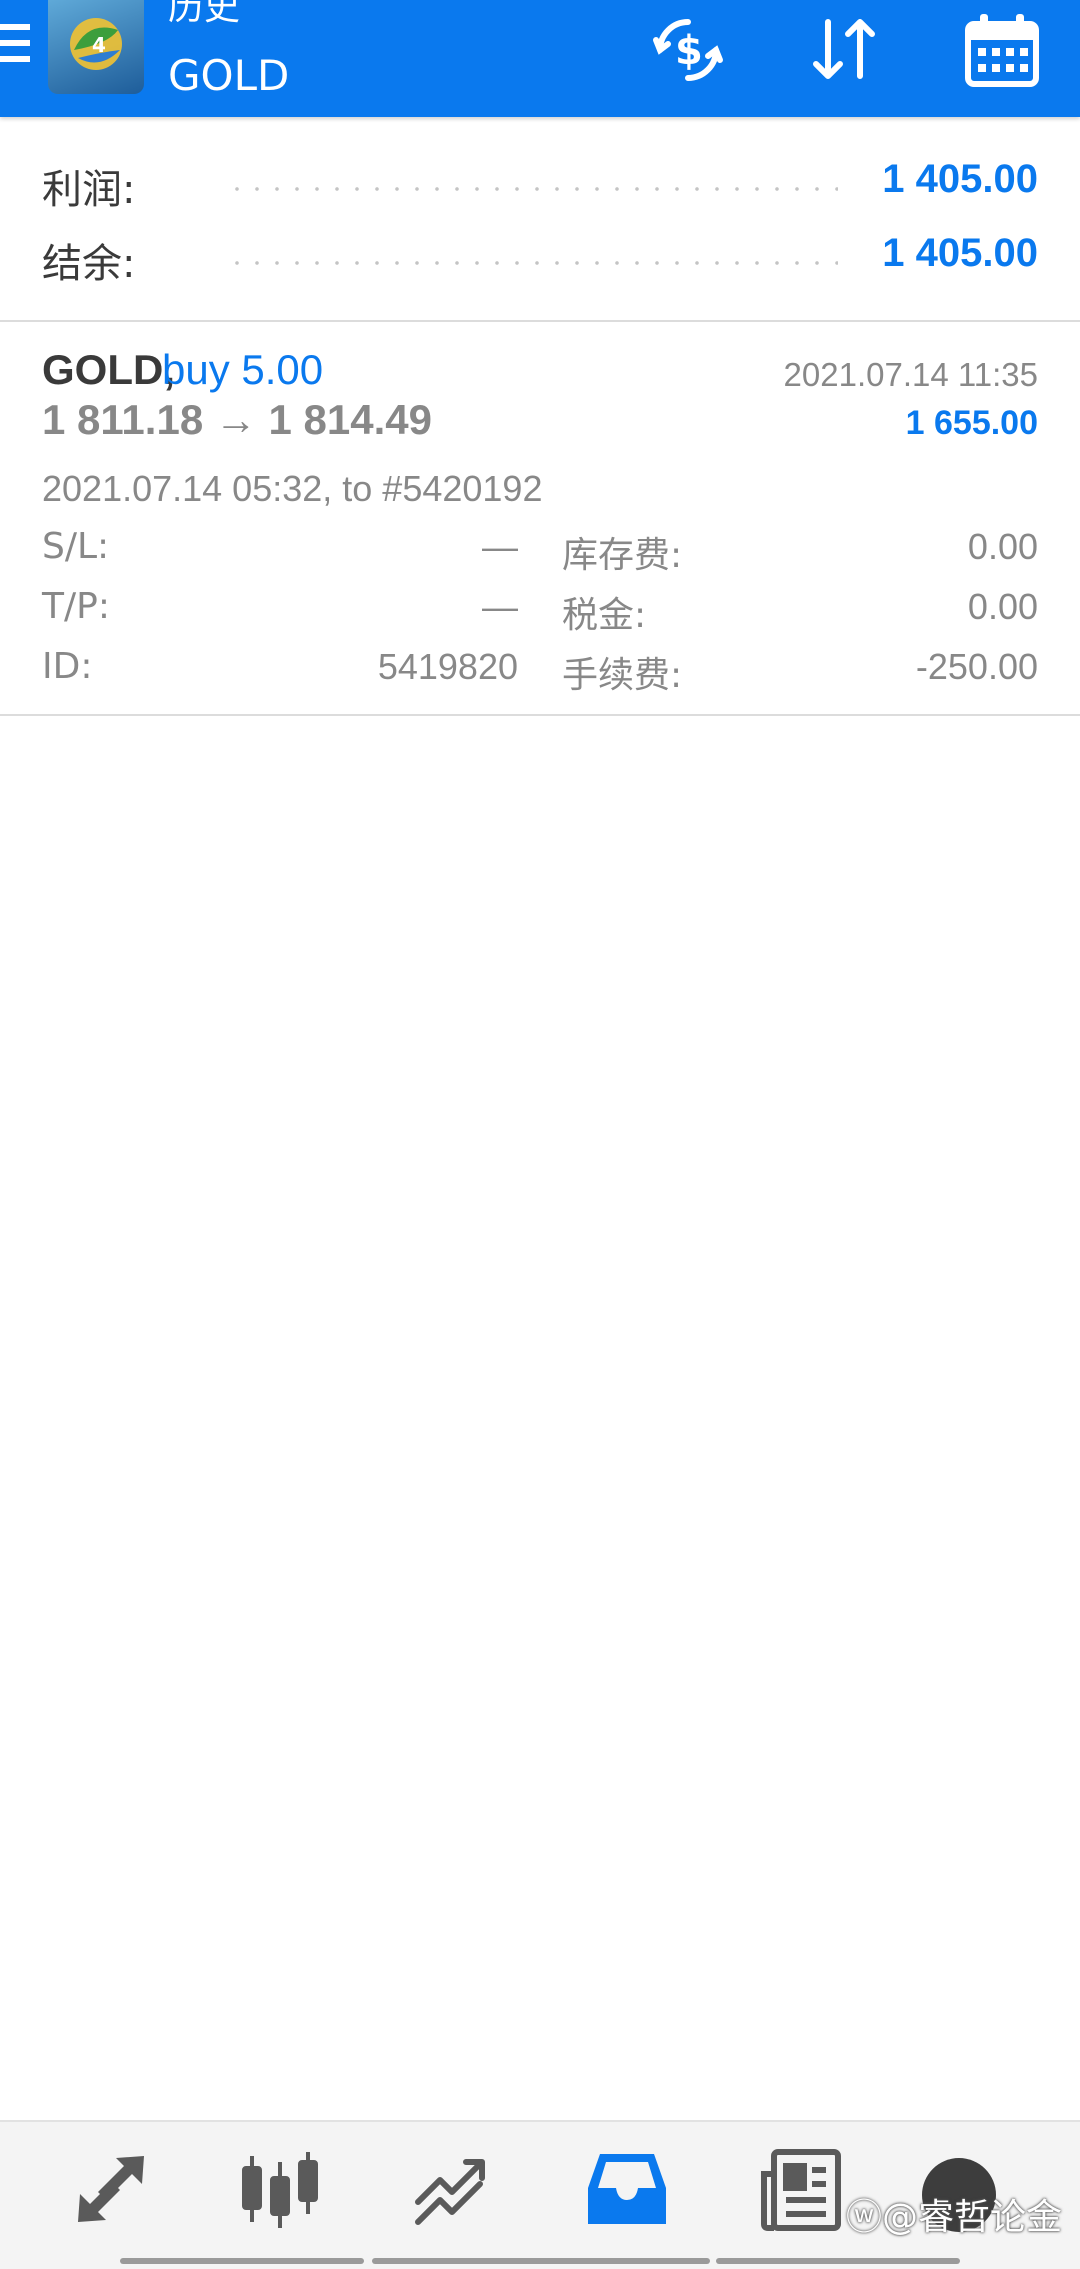 The width and height of the screenshot is (1080, 2269). What do you see at coordinates (99, 45) in the screenshot?
I see `svg-text: 4` at bounding box center [99, 45].